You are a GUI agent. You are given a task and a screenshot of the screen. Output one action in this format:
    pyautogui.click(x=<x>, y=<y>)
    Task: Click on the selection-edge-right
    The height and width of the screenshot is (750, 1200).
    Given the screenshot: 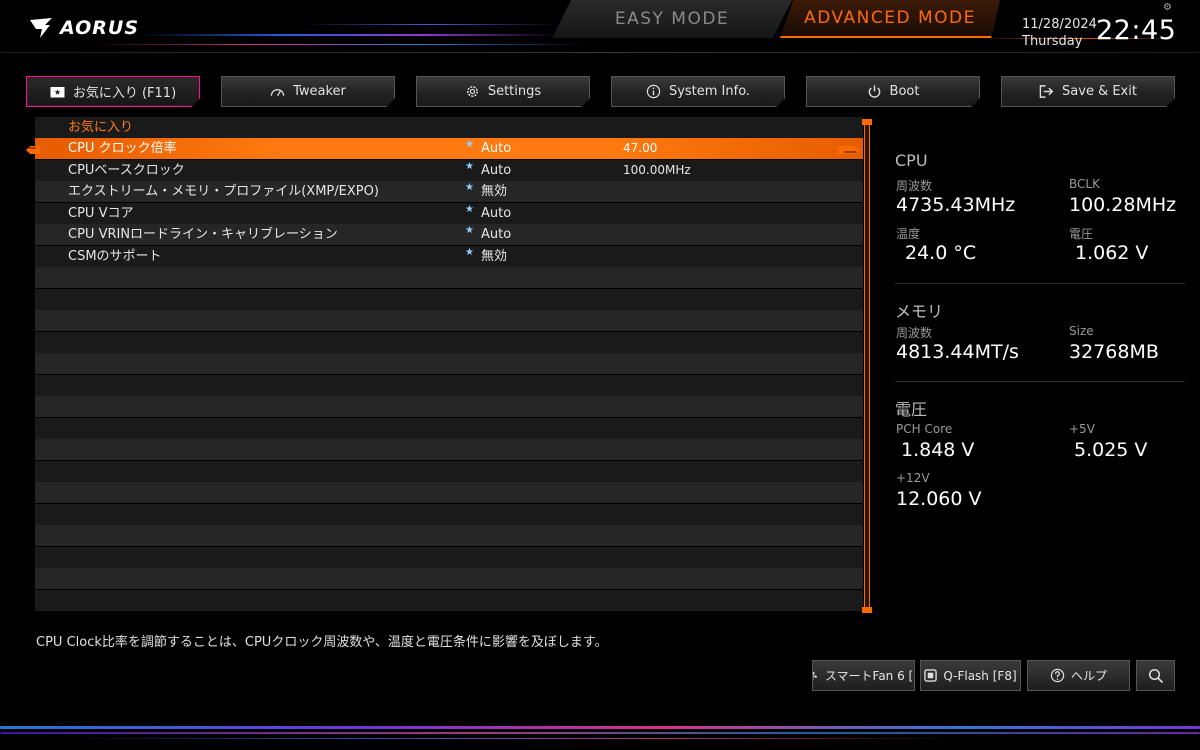 What is the action you would take?
    pyautogui.click(x=849, y=150)
    